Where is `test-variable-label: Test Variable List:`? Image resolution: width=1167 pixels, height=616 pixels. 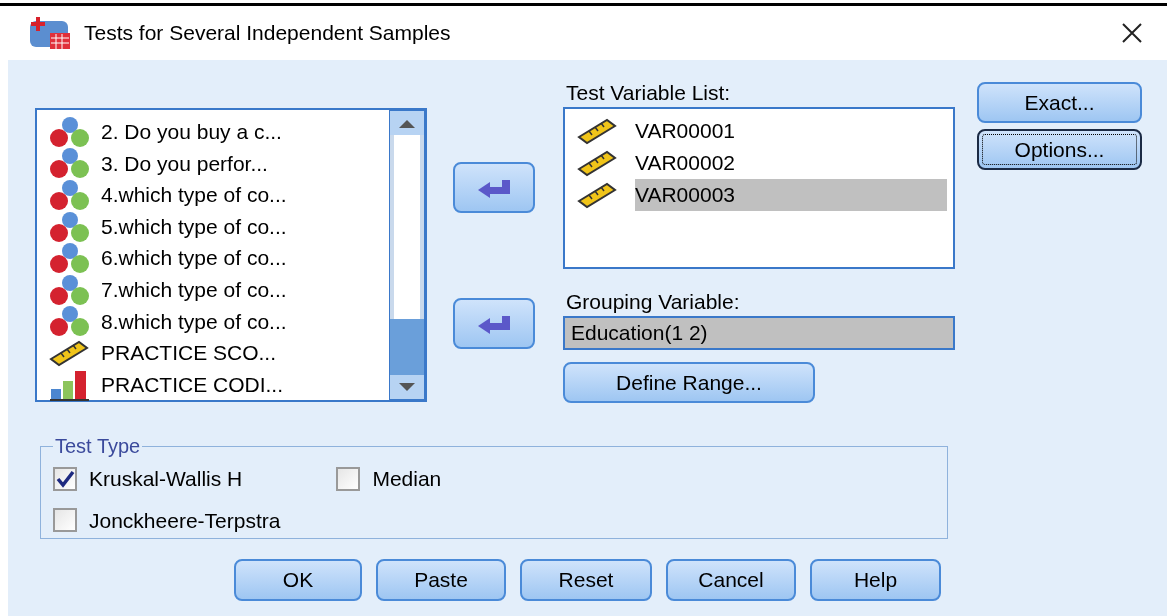 test-variable-label: Test Variable List: is located at coordinates (648, 93).